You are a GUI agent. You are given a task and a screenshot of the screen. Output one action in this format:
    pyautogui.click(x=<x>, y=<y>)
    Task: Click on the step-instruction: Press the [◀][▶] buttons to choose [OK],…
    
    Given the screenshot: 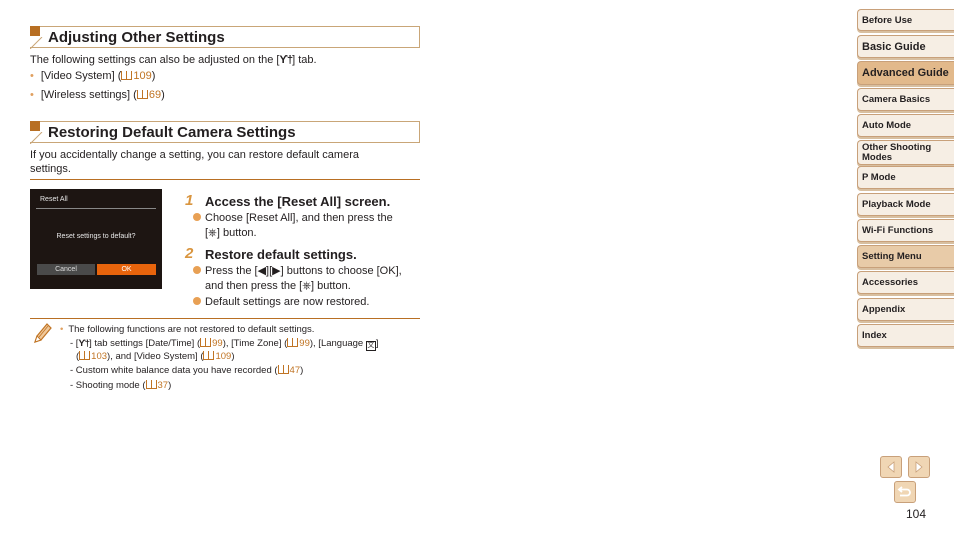 What is the action you would take?
    pyautogui.click(x=297, y=278)
    